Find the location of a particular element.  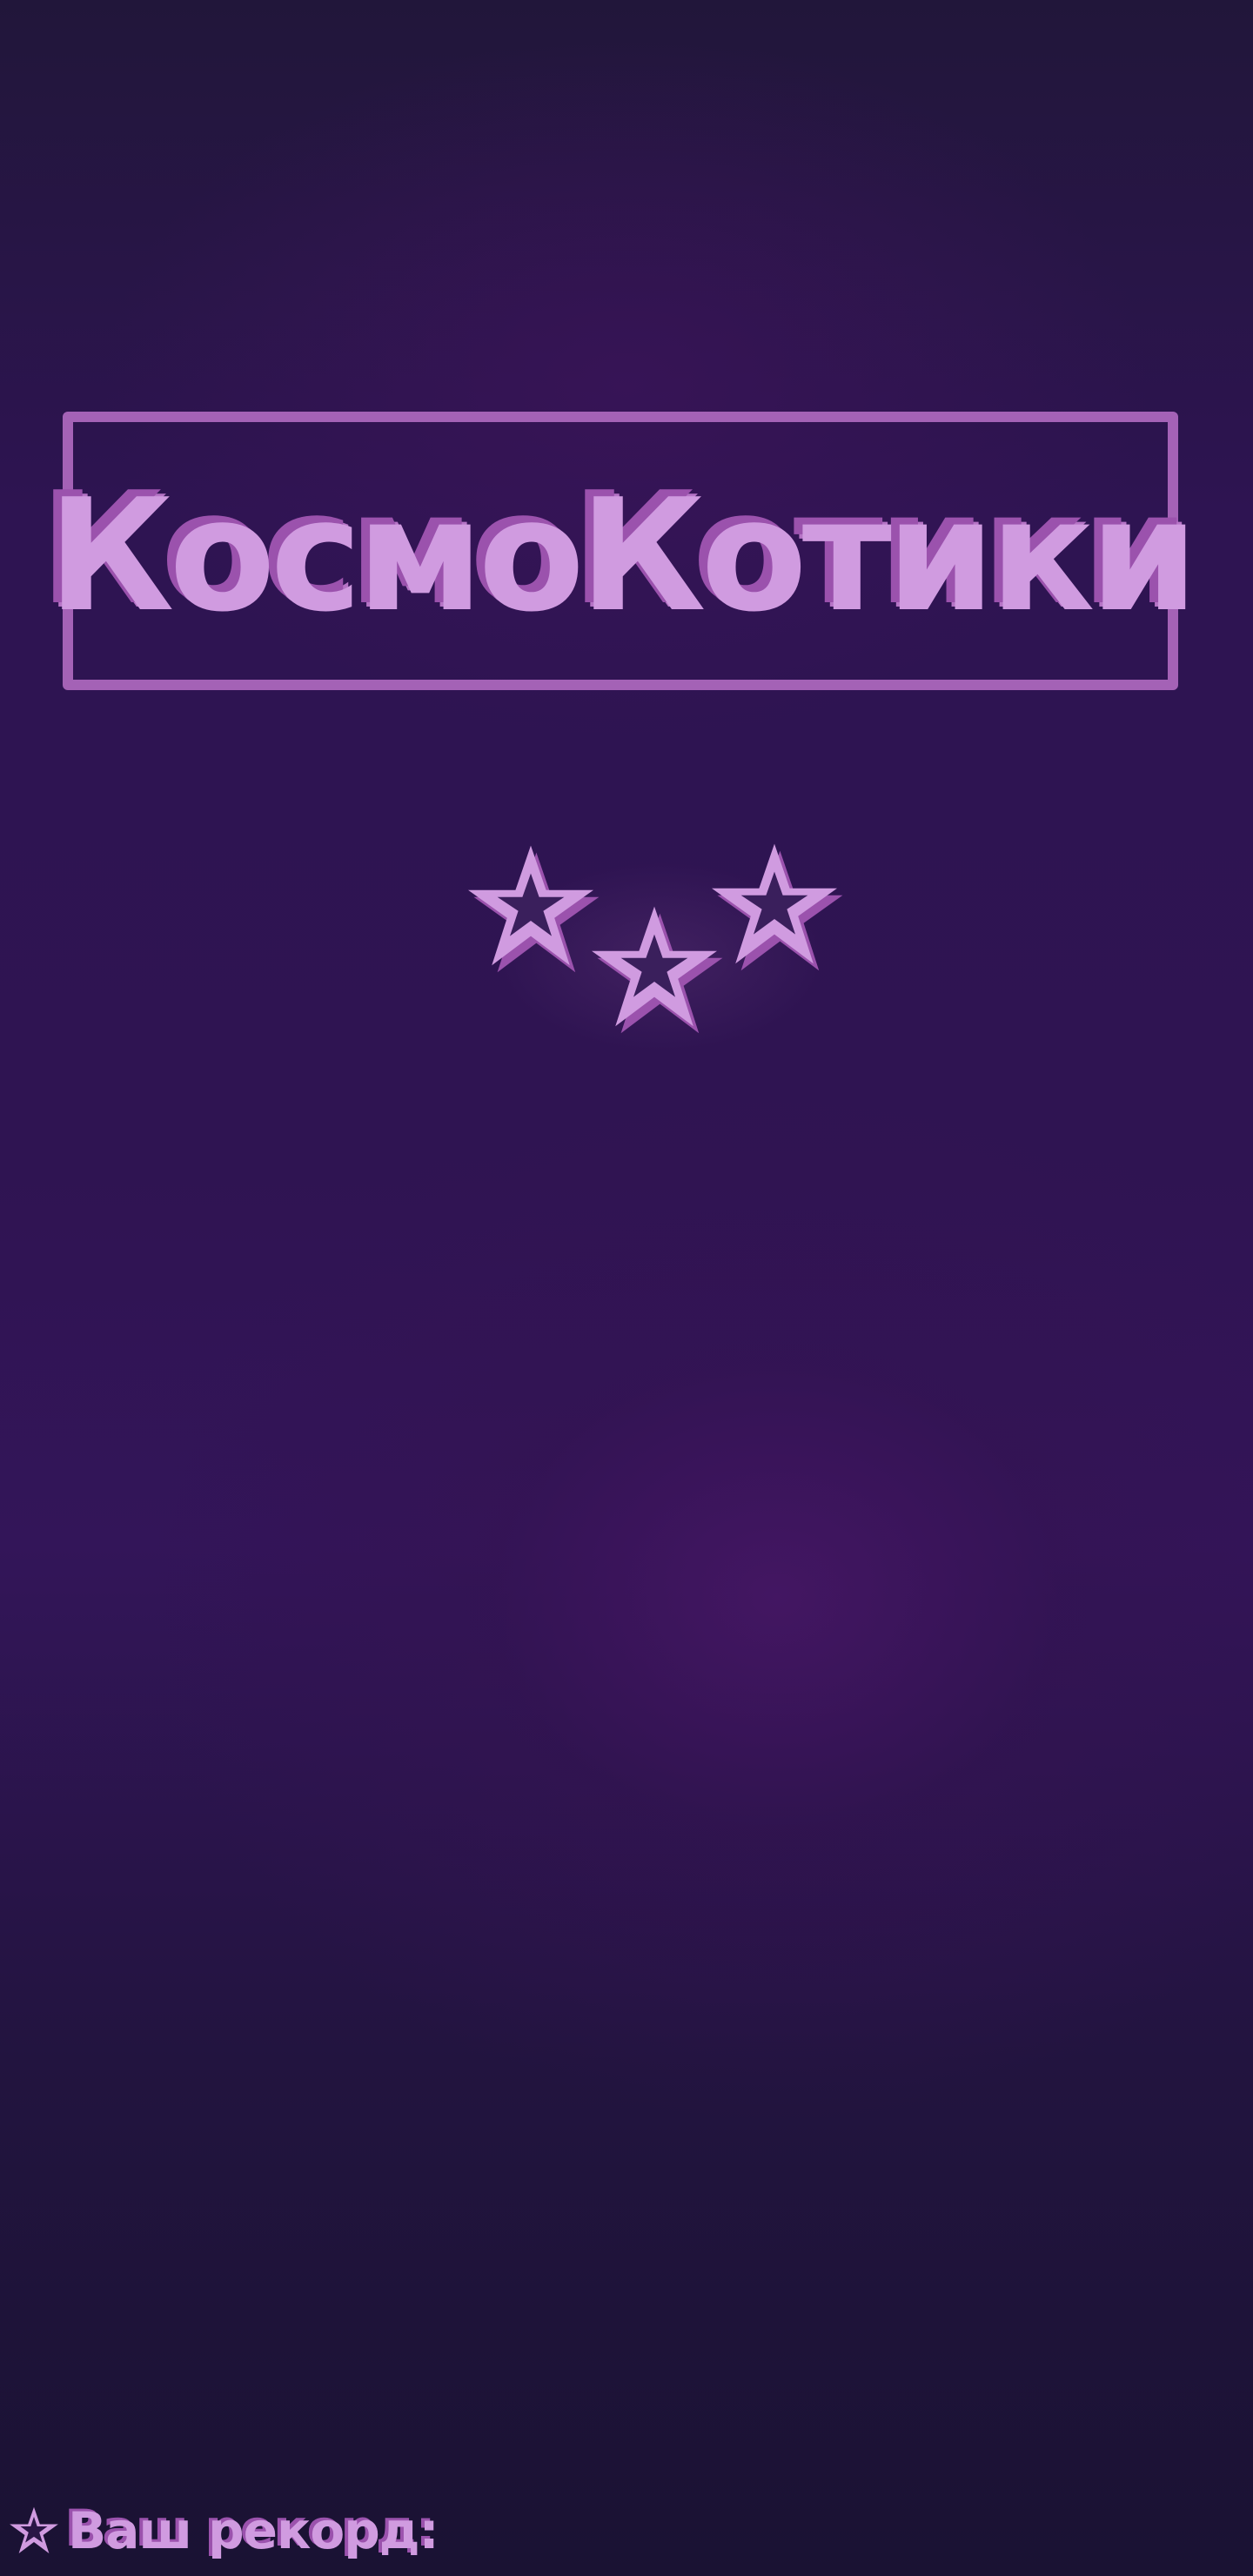

record-label: Ваш рекорд: is located at coordinates (253, 2530).